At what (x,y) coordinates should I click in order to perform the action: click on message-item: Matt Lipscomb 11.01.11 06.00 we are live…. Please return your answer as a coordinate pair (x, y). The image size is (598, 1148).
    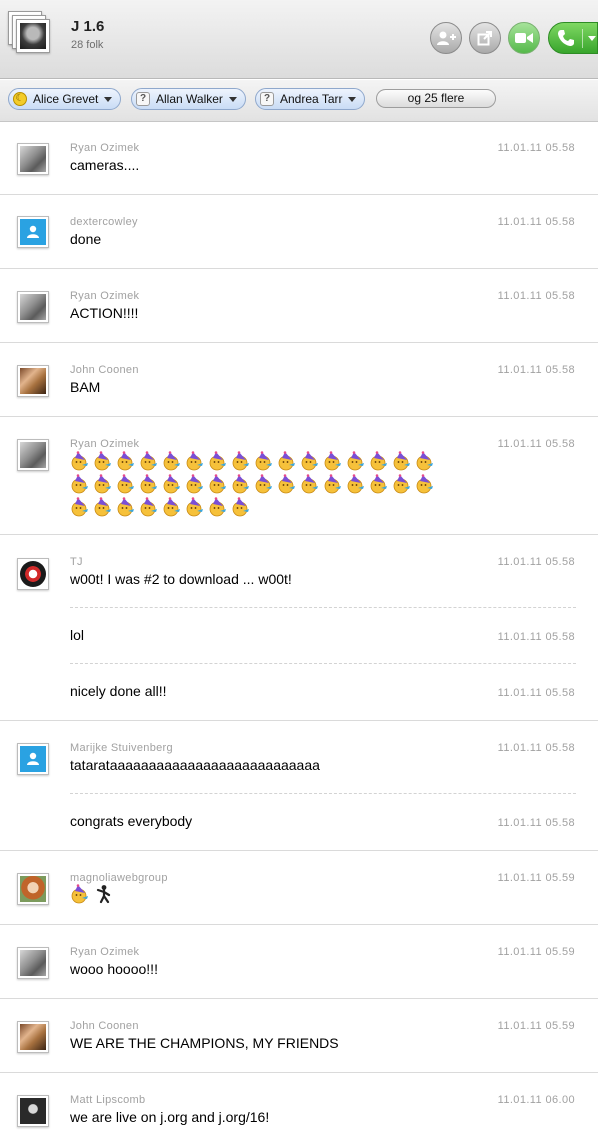
    Looking at the image, I should click on (299, 1110).